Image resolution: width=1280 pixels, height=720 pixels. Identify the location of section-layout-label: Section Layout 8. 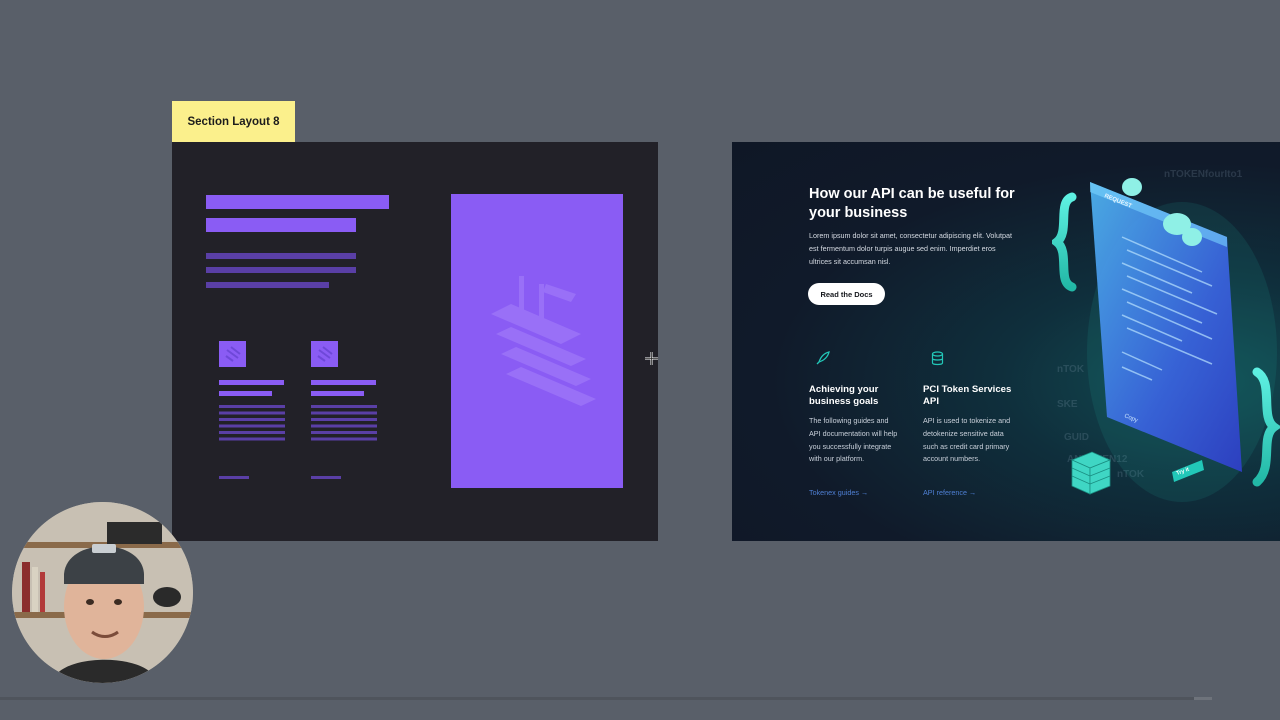
(233, 121).